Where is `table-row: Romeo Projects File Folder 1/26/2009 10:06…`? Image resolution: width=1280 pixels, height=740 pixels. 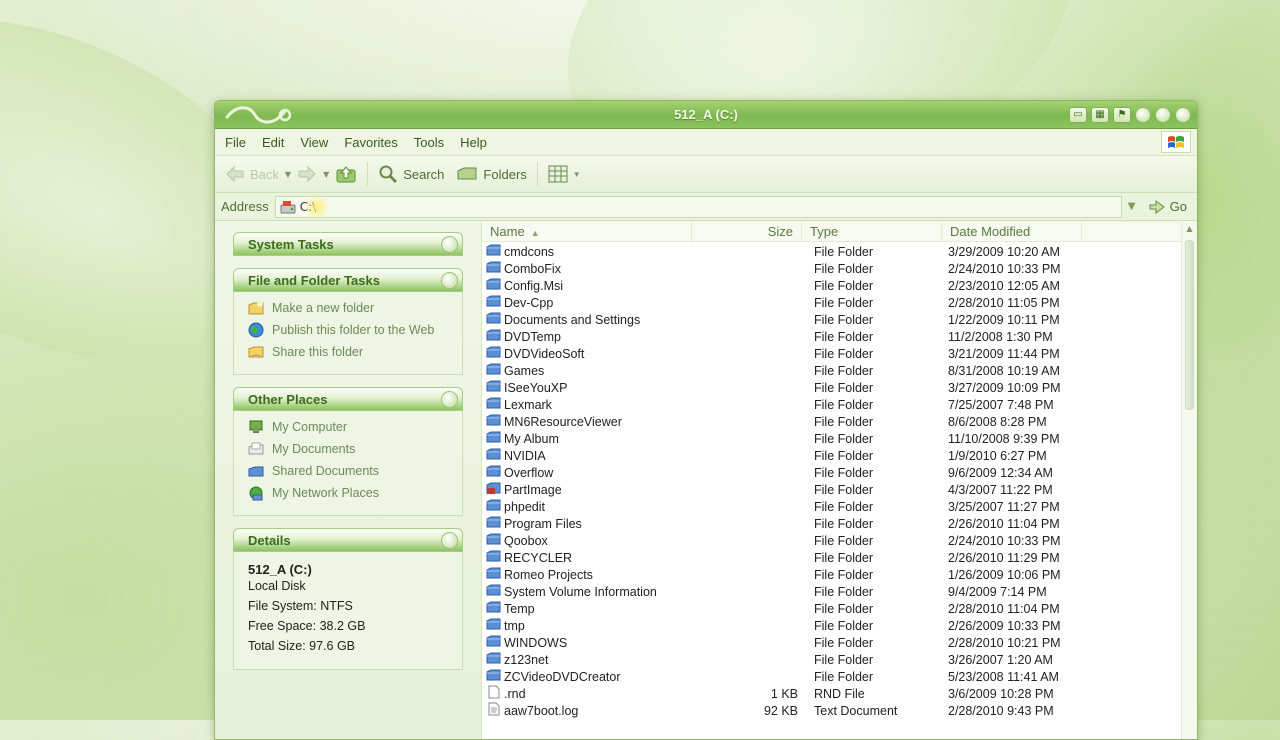
table-row: Romeo Projects File Folder 1/26/2009 10:06… is located at coordinates (831, 574).